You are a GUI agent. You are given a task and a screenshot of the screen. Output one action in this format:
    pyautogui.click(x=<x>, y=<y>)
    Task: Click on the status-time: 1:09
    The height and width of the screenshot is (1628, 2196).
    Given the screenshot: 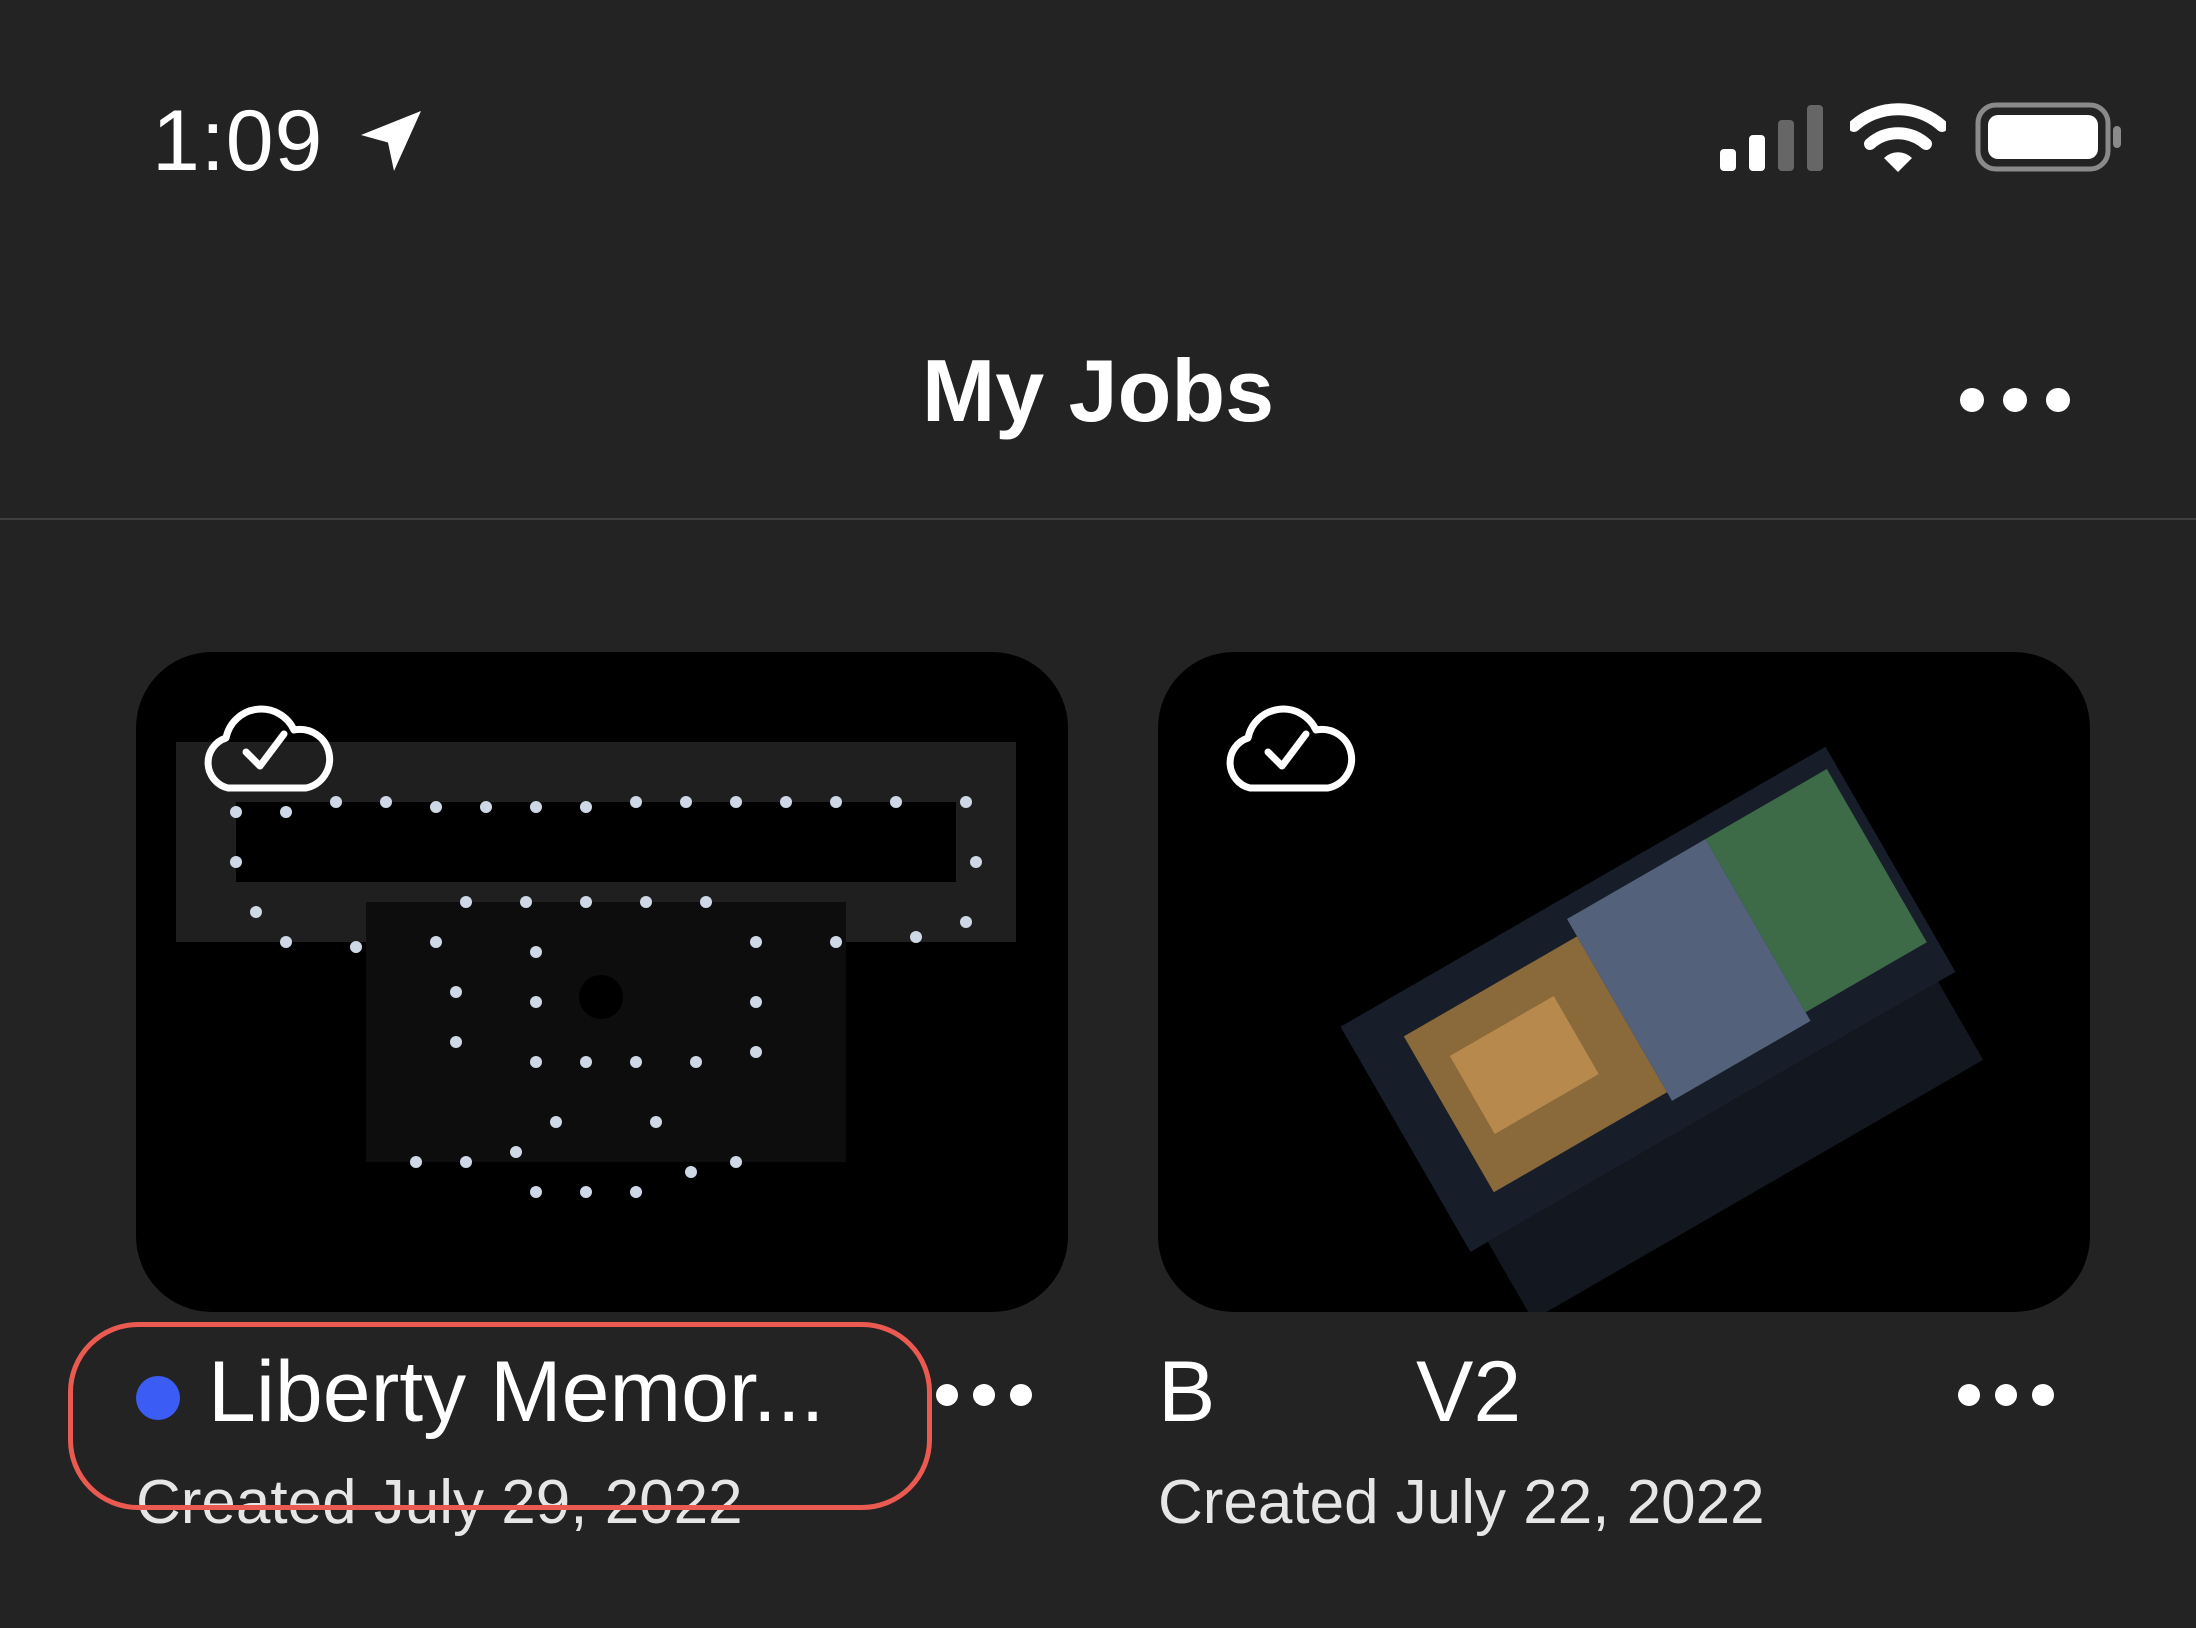 What is the action you would take?
    pyautogui.click(x=238, y=141)
    